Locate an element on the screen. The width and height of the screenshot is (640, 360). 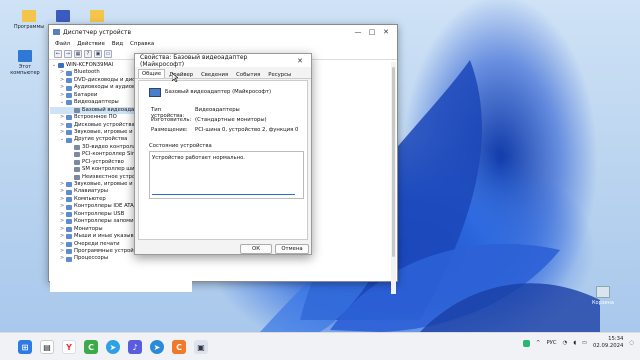
notifications-icon: ◌ is located at coordinates (631, 343).